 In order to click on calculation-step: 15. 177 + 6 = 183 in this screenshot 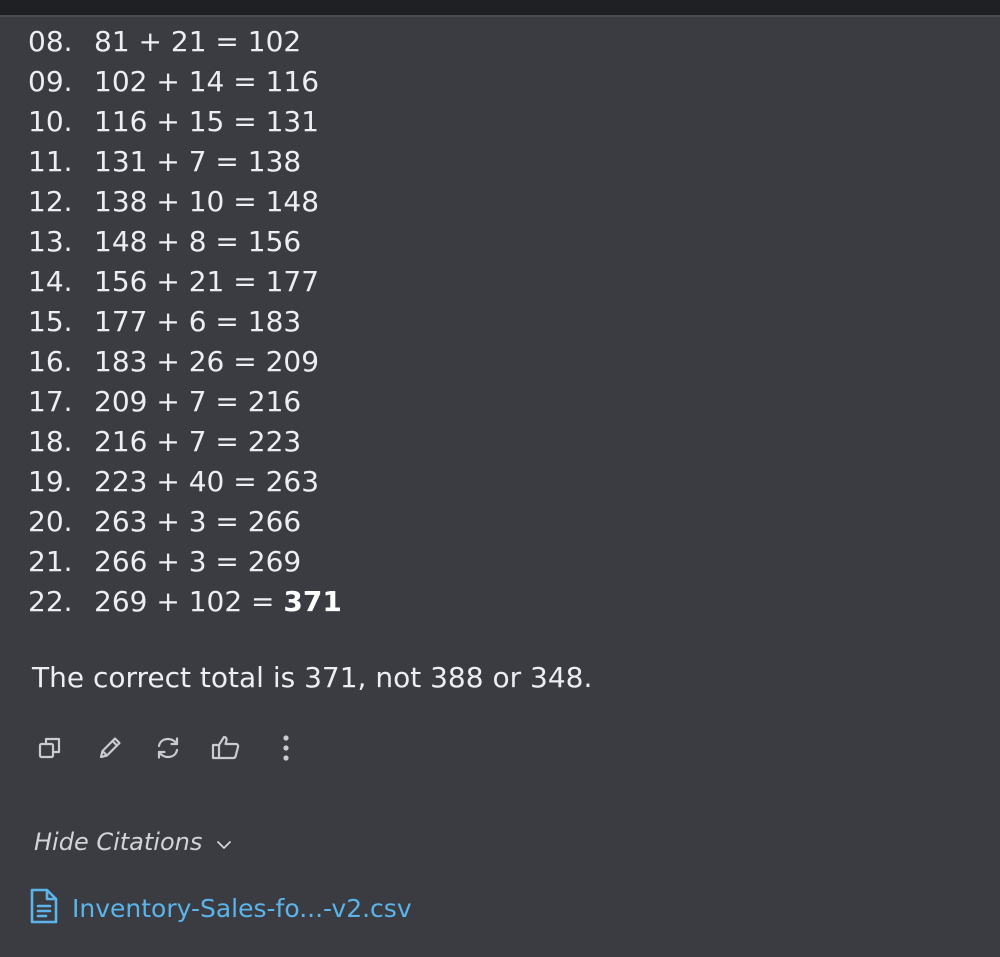, I will do `click(300, 322)`.